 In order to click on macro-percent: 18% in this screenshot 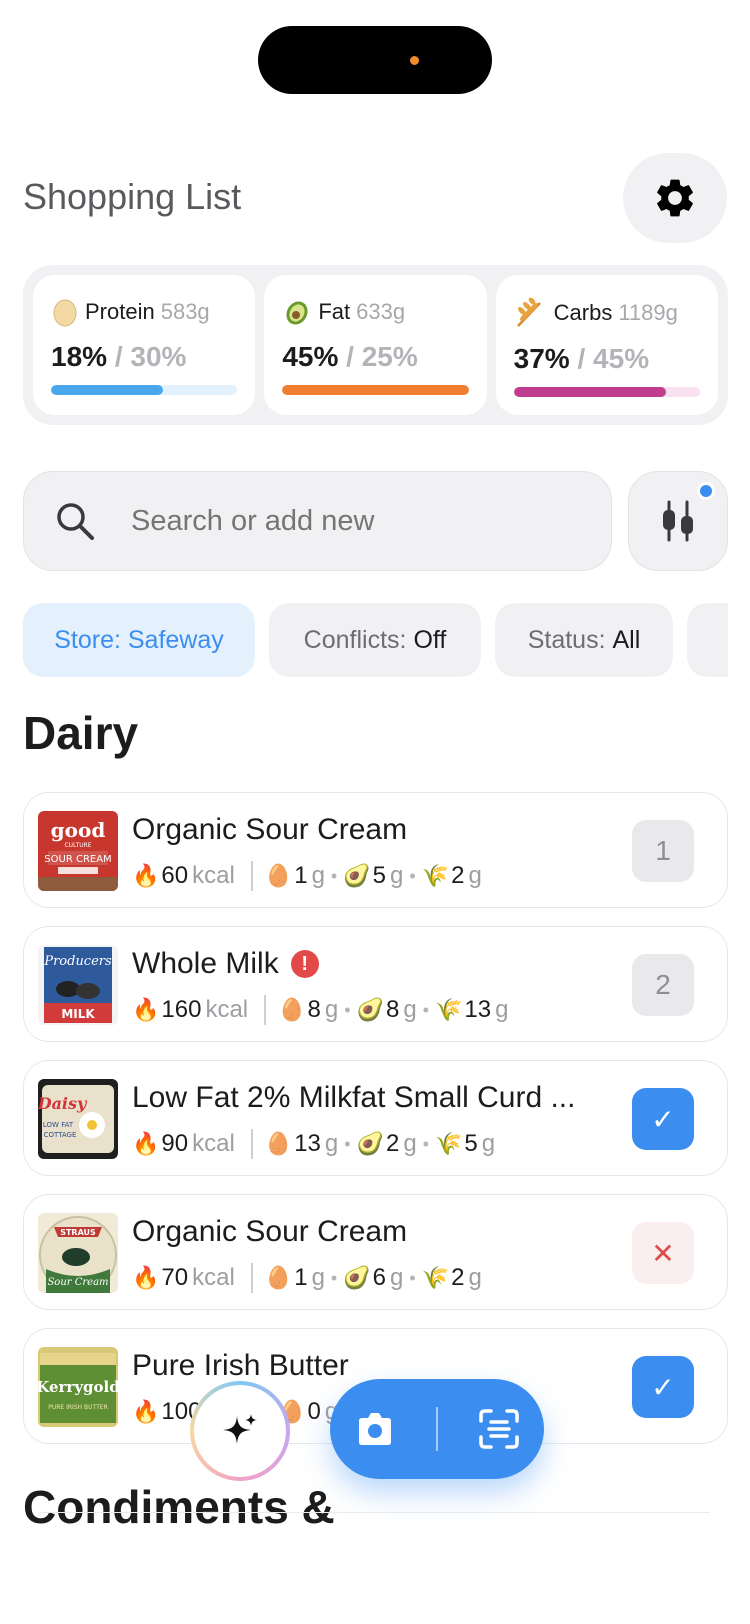, I will do `click(79, 356)`.